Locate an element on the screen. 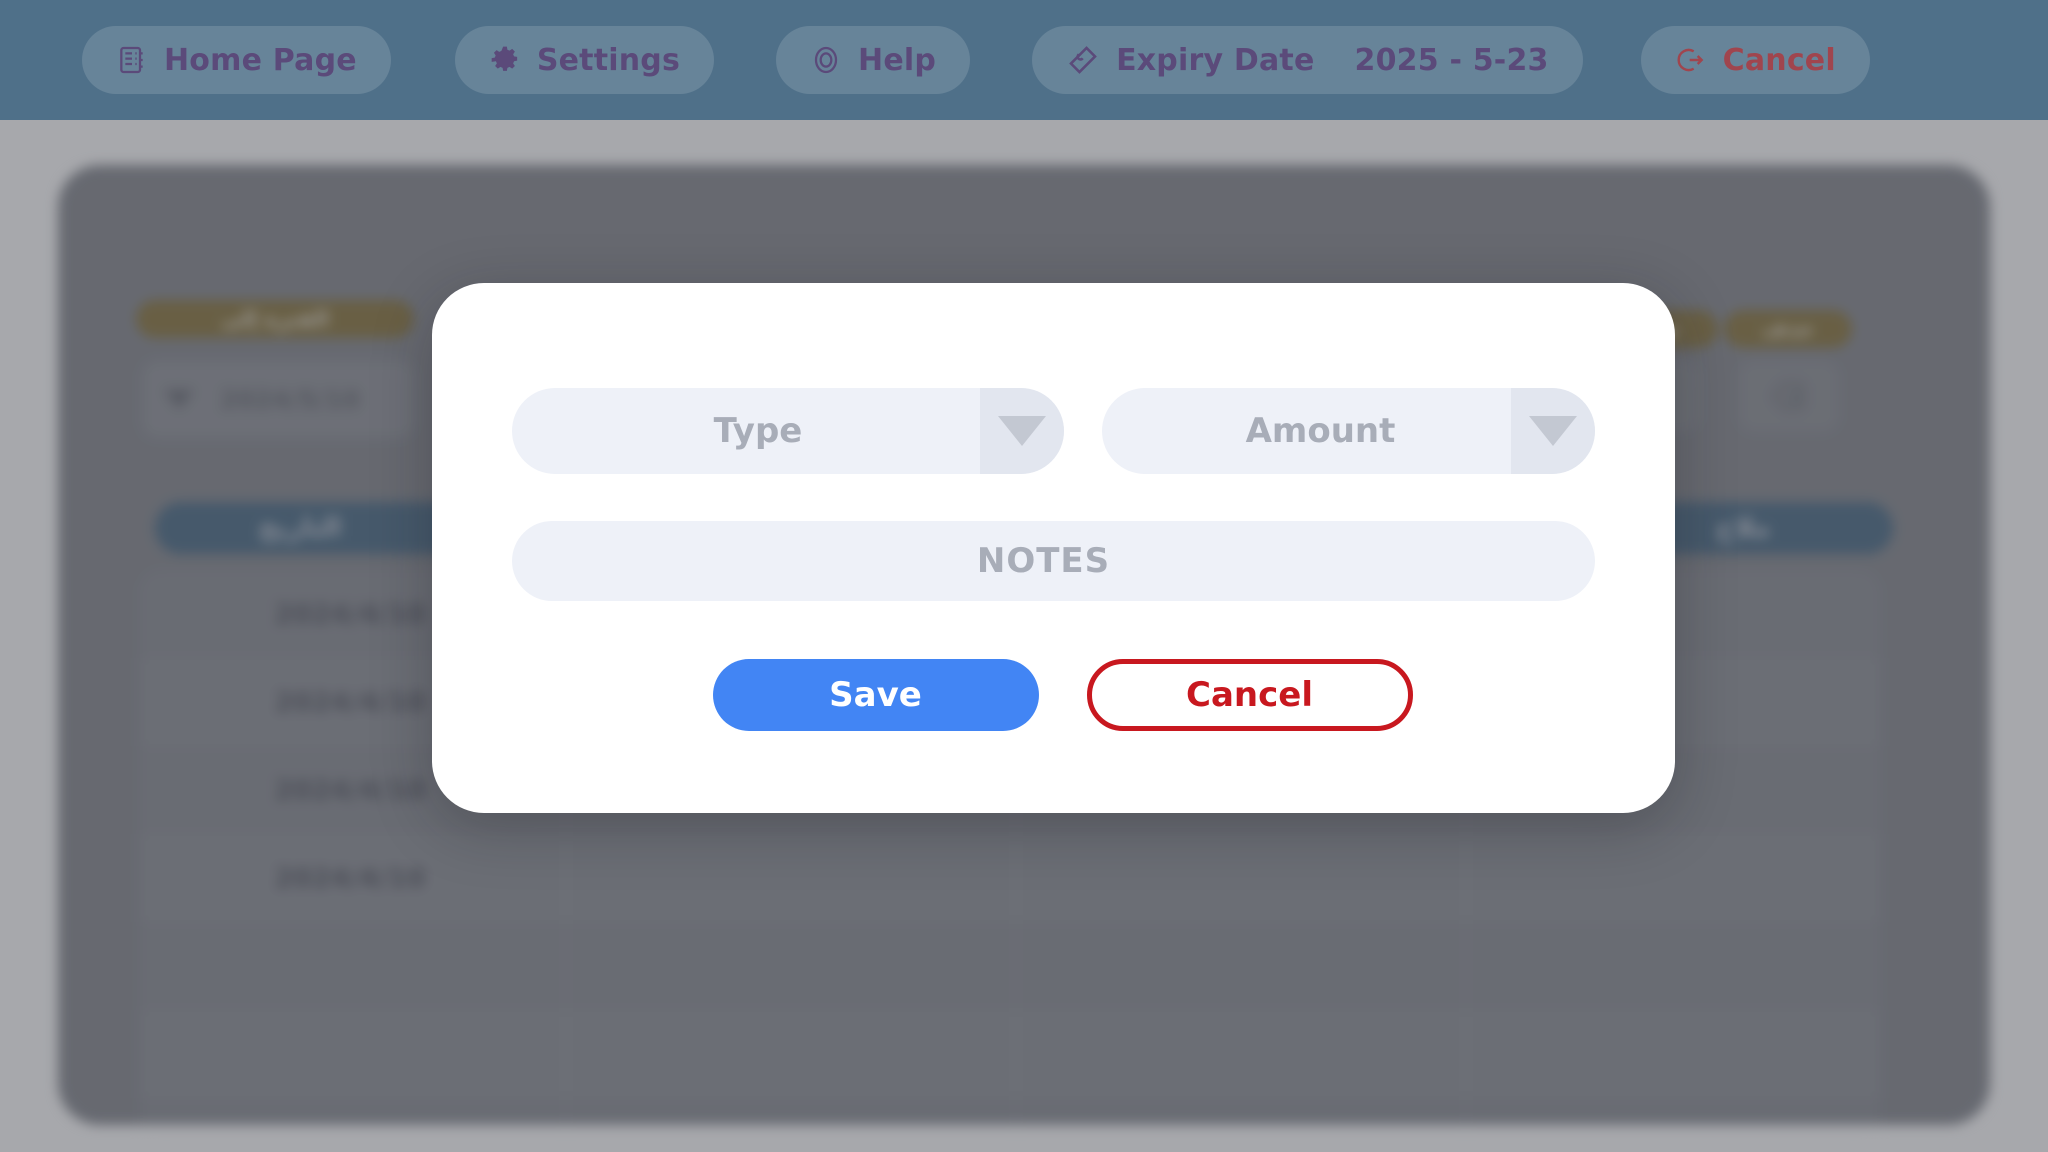  modal-action-row: Save Cancel is located at coordinates (1053, 695).